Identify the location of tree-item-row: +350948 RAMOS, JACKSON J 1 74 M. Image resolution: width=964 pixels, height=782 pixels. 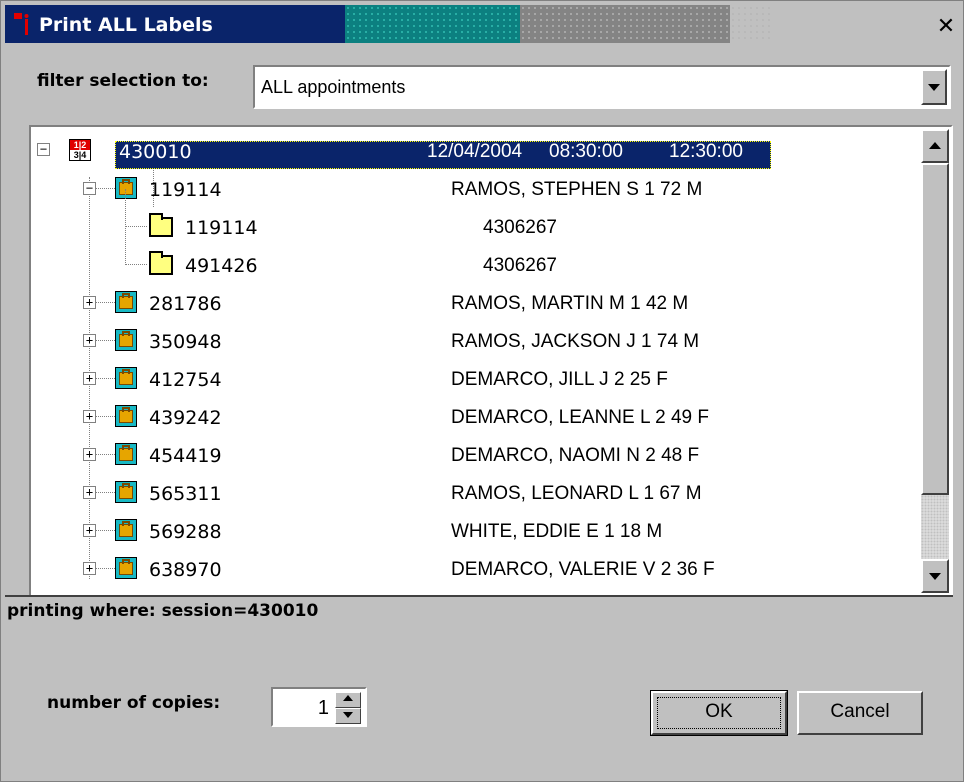
(476, 340).